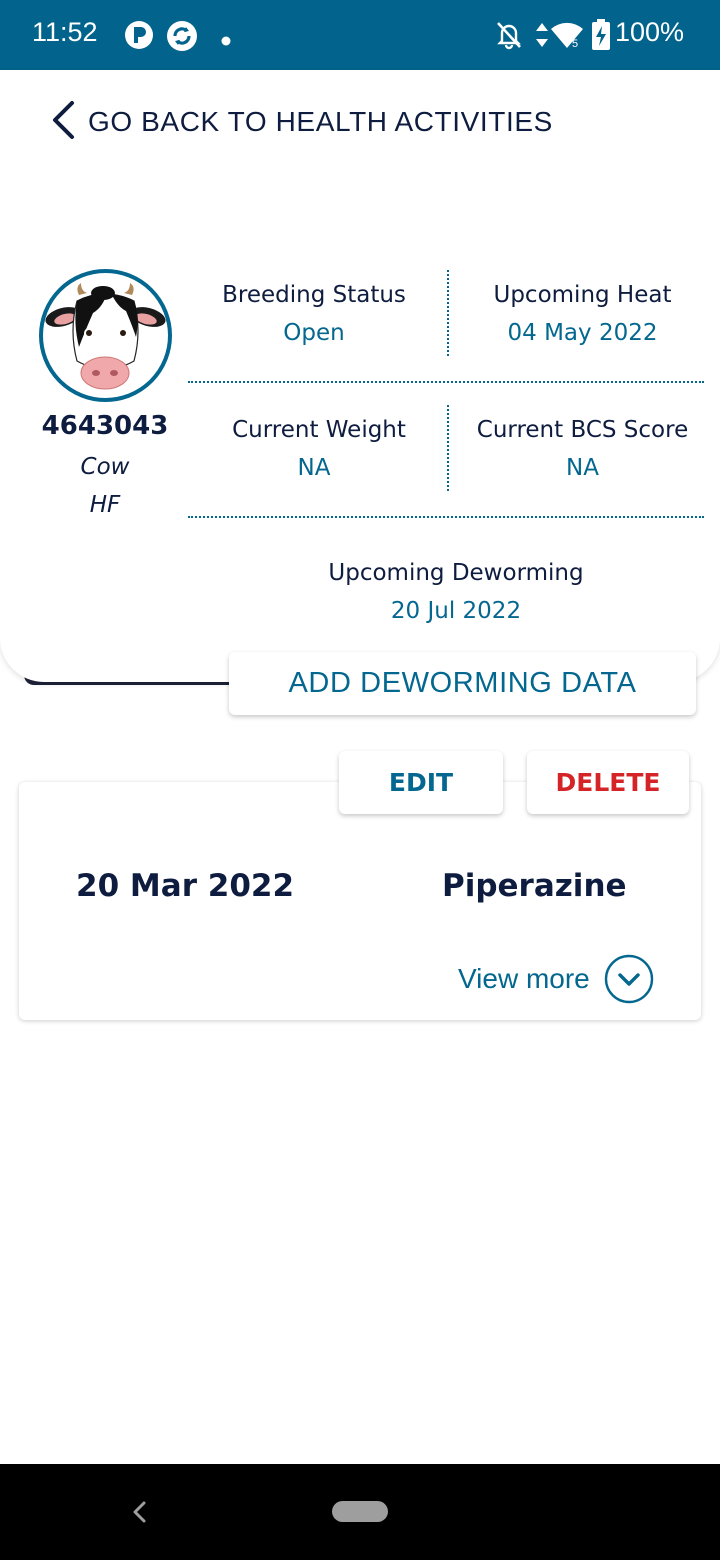 The width and height of the screenshot is (720, 1560). Describe the element at coordinates (314, 295) in the screenshot. I see `breeding-status-label: Breeding Status` at that location.